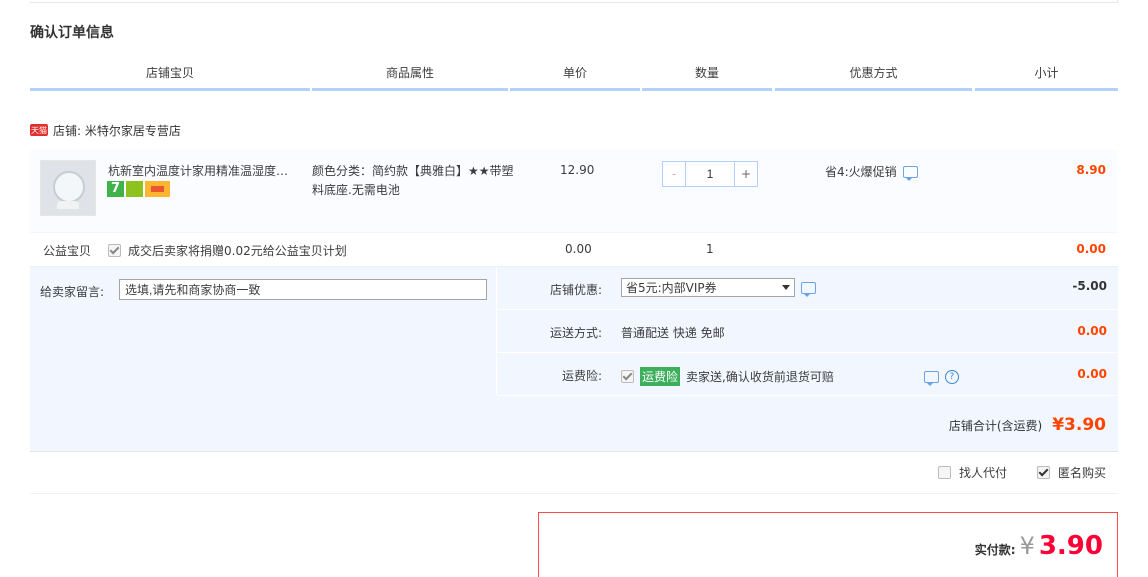 This screenshot has width=1148, height=577. Describe the element at coordinates (39, 130) in the screenshot. I see `tmall-icon: 天猫` at that location.